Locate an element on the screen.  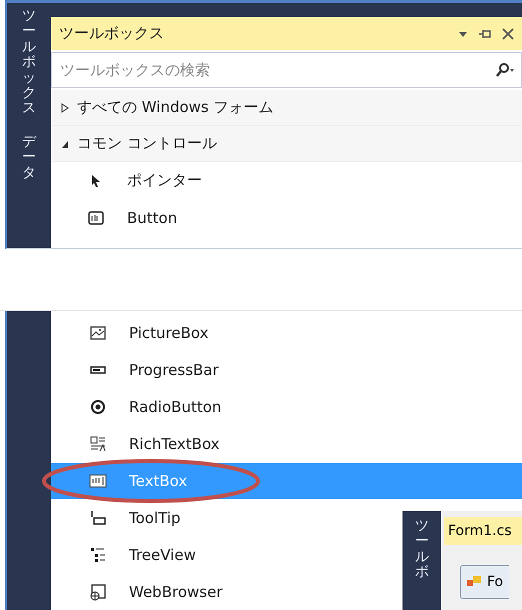
toolbox-item: ToolTip is located at coordinates (126, 517).